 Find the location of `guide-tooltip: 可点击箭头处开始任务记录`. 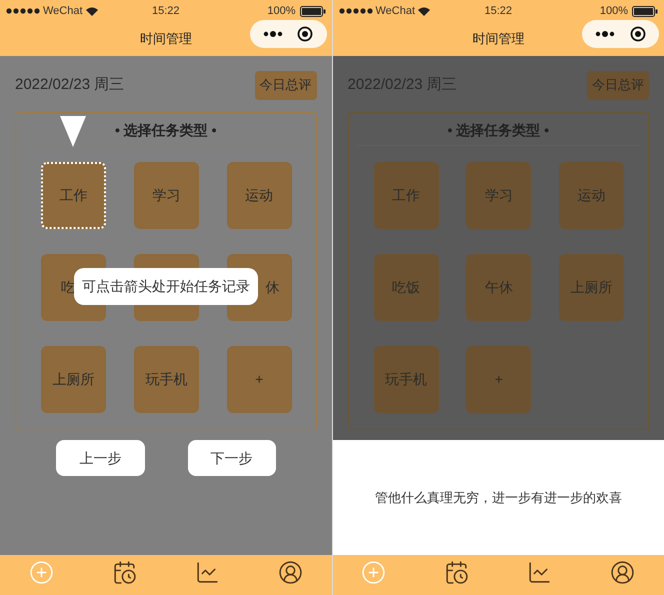

guide-tooltip: 可点击箭头处开始任务记录 is located at coordinates (166, 286).